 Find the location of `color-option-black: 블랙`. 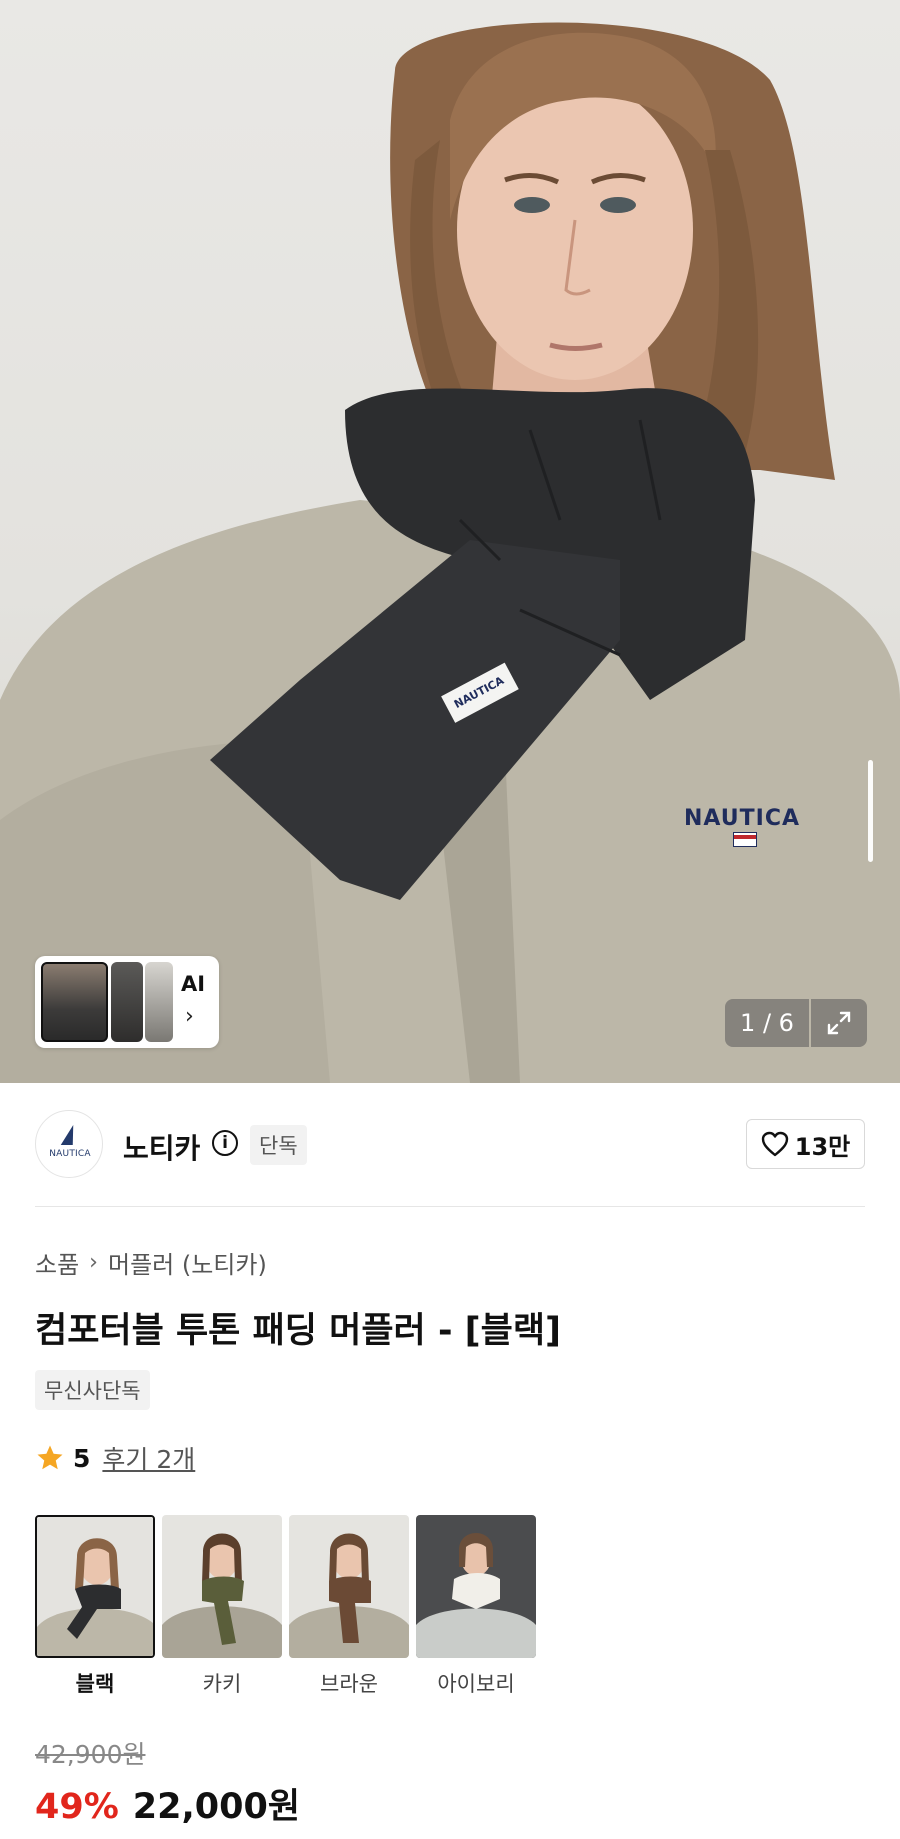

color-option-black: 블랙 is located at coordinates (95, 1606).